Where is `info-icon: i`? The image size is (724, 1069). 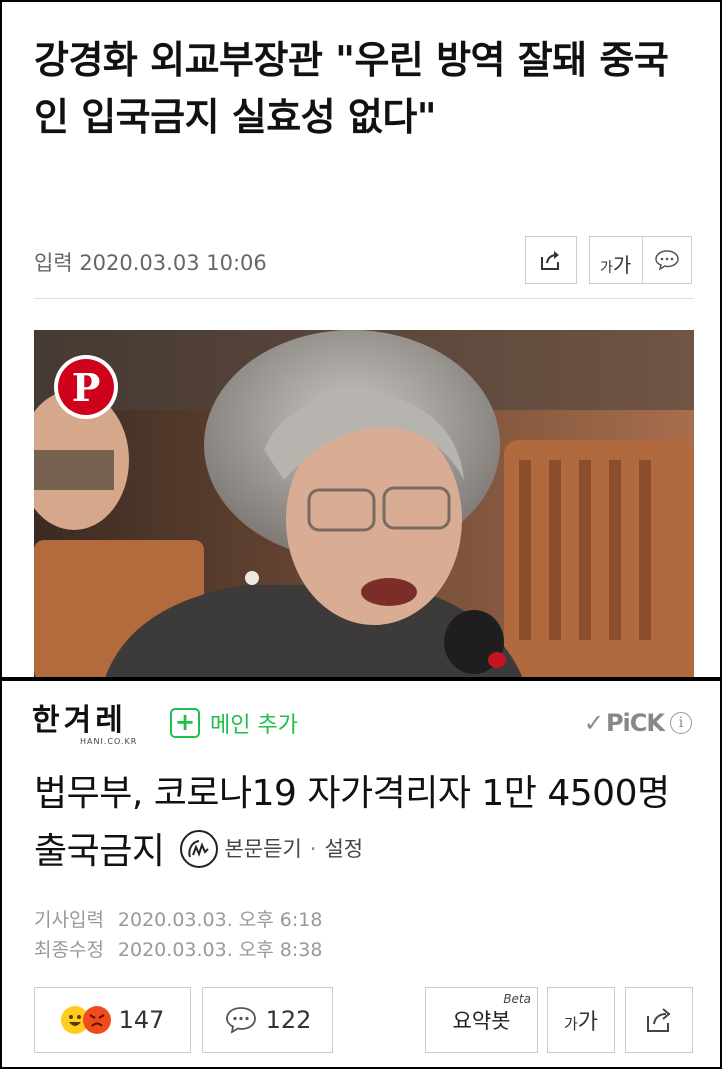 info-icon: i is located at coordinates (681, 723).